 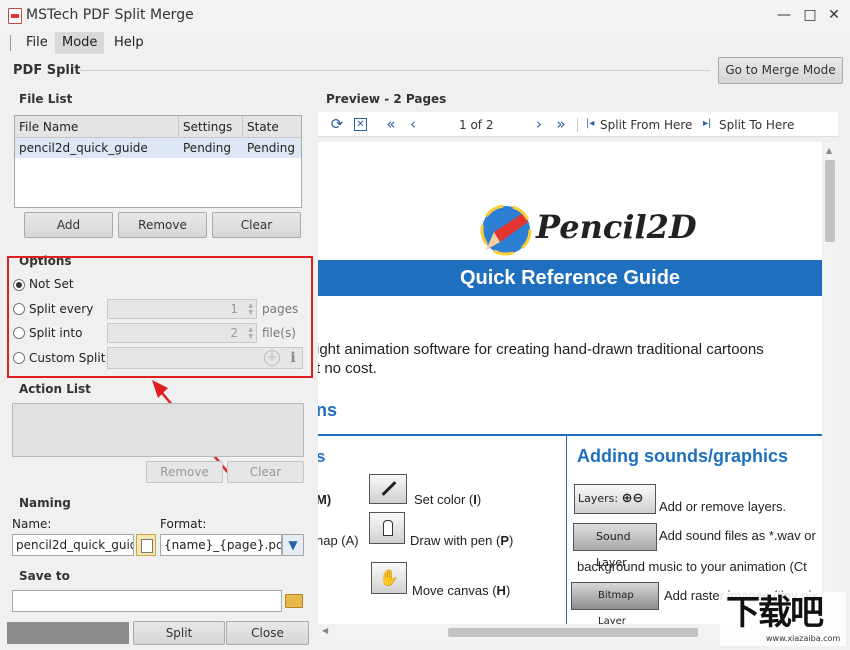 What do you see at coordinates (55, 389) in the screenshot?
I see `action-list-title: Action List` at bounding box center [55, 389].